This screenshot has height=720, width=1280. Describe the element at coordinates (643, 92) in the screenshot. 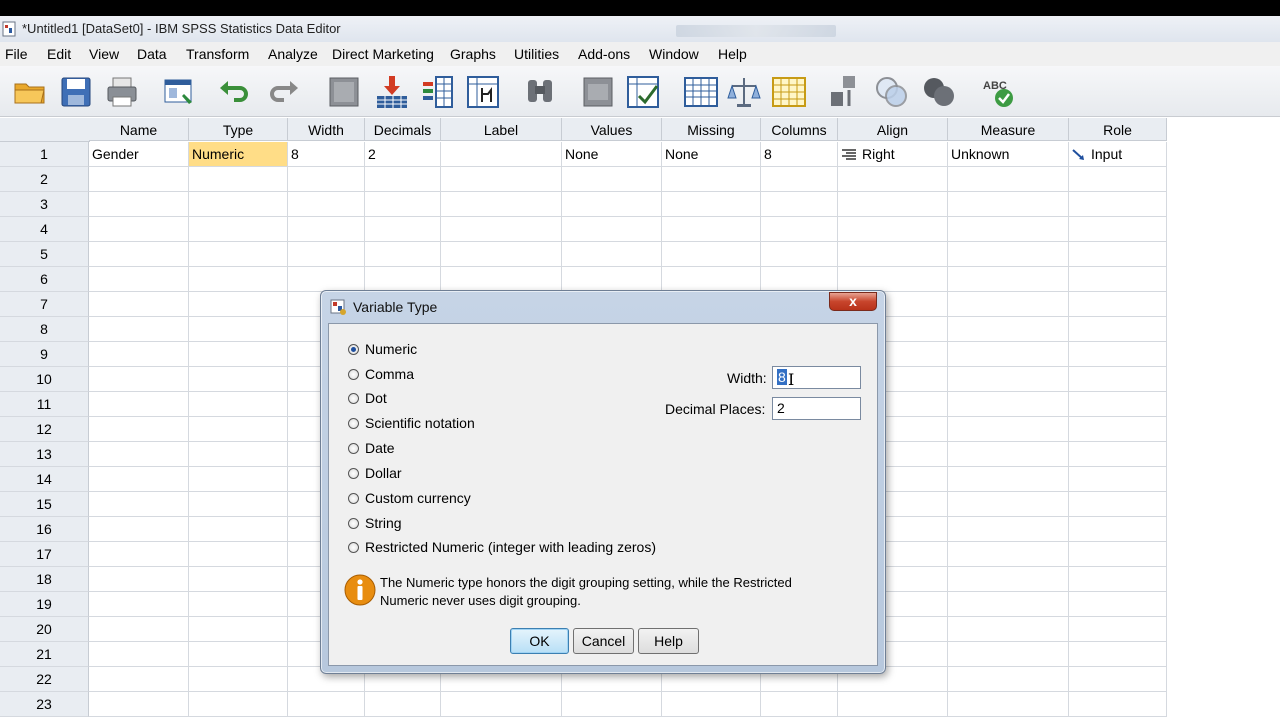

I see `insert-variable-icon` at that location.